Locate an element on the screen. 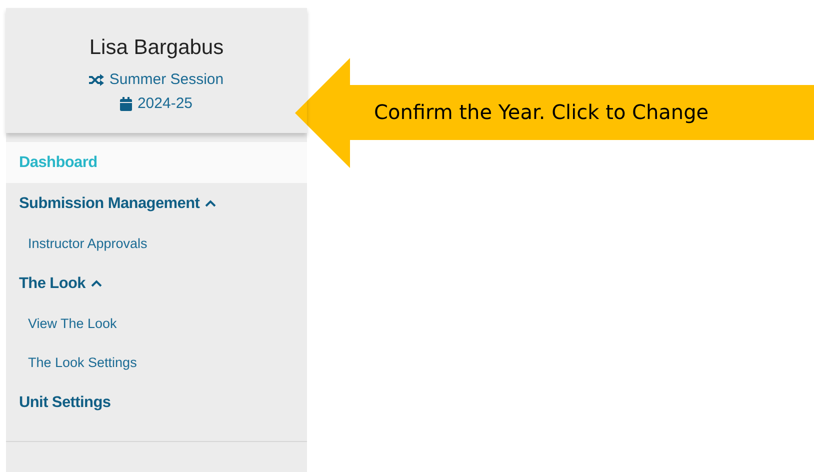  session-link: Summer Session is located at coordinates (156, 80).